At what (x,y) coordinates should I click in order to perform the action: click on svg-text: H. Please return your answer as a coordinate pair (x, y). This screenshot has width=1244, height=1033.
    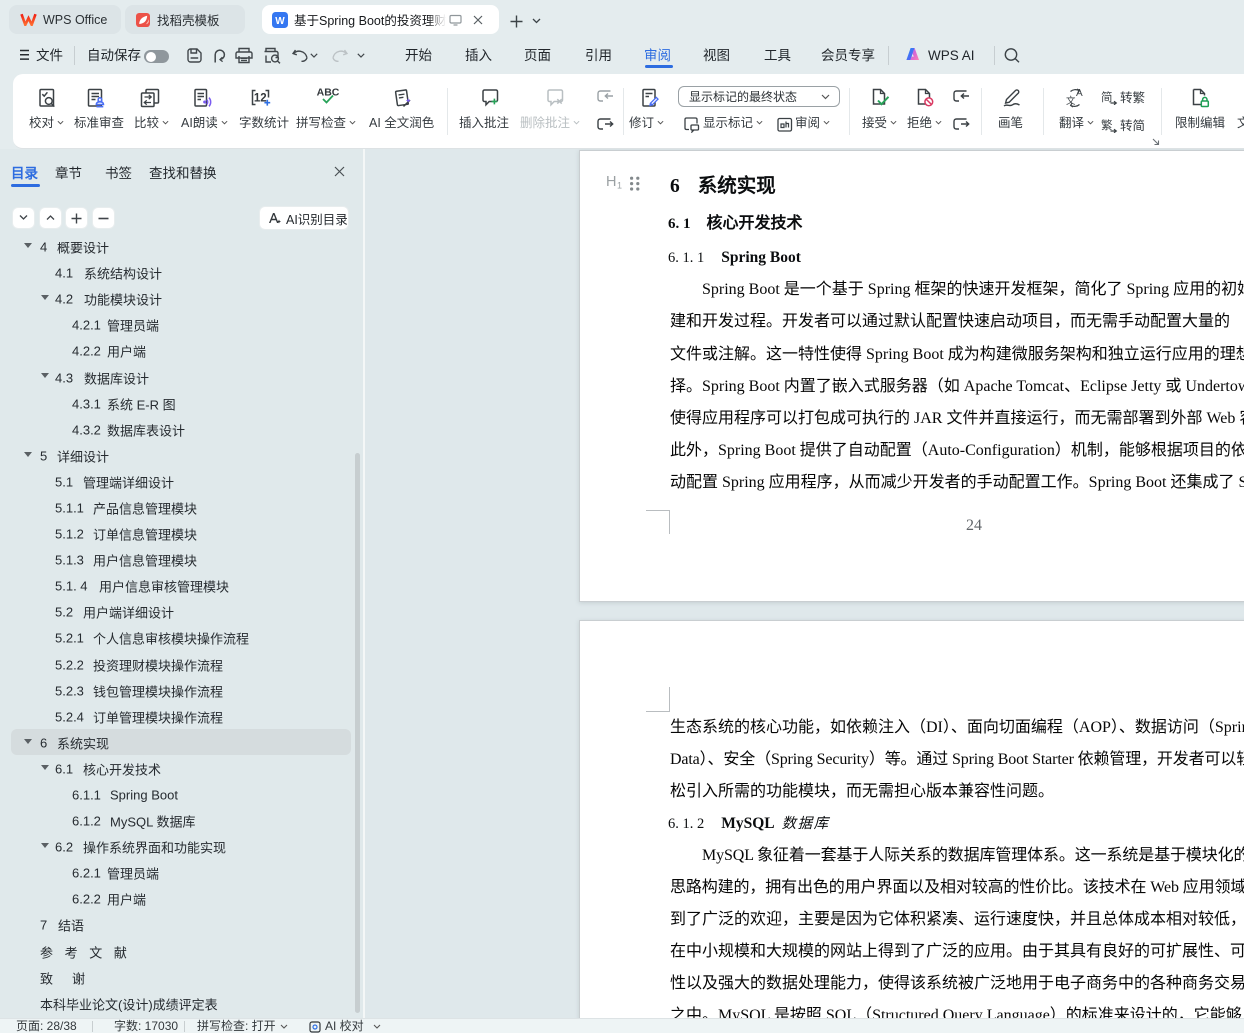
    Looking at the image, I should click on (611, 182).